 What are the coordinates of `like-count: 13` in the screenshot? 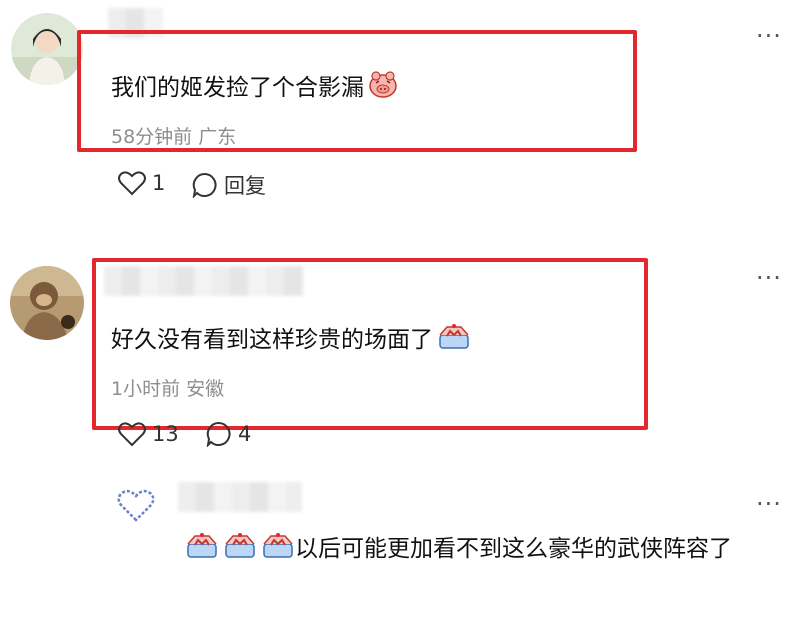 It's located at (165, 434).